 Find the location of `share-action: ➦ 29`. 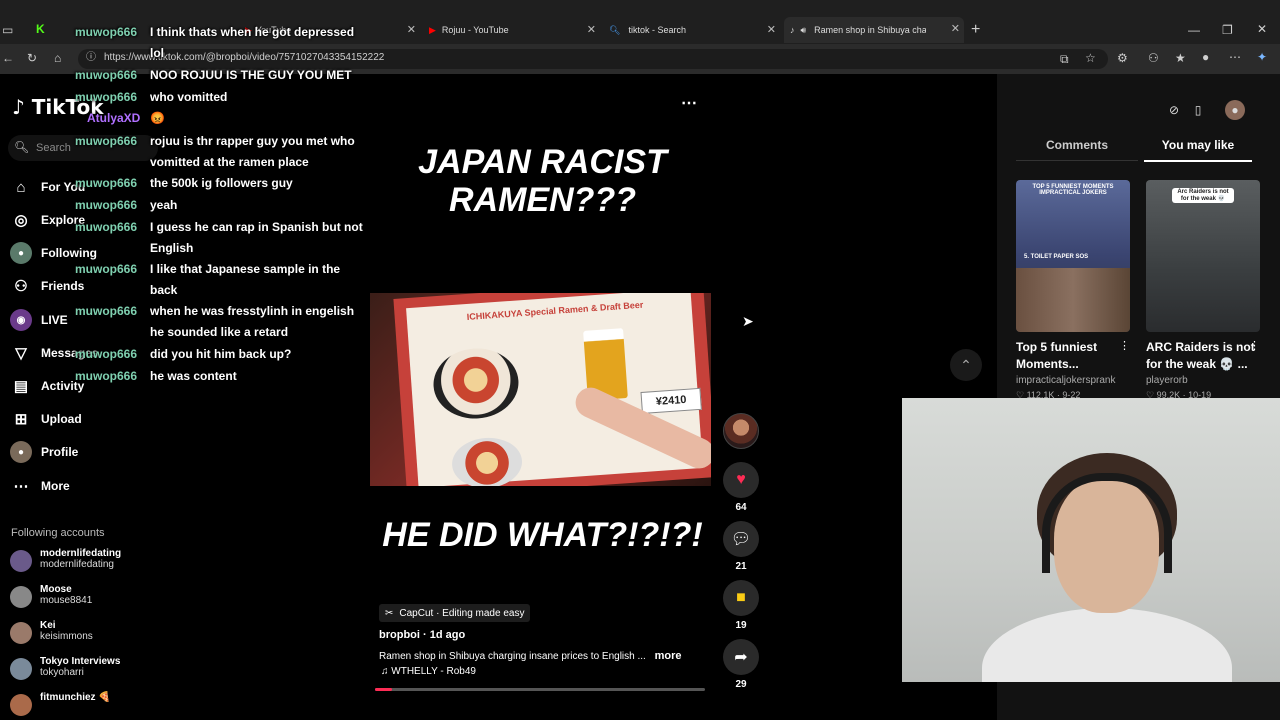

share-action: ➦ 29 is located at coordinates (741, 664).